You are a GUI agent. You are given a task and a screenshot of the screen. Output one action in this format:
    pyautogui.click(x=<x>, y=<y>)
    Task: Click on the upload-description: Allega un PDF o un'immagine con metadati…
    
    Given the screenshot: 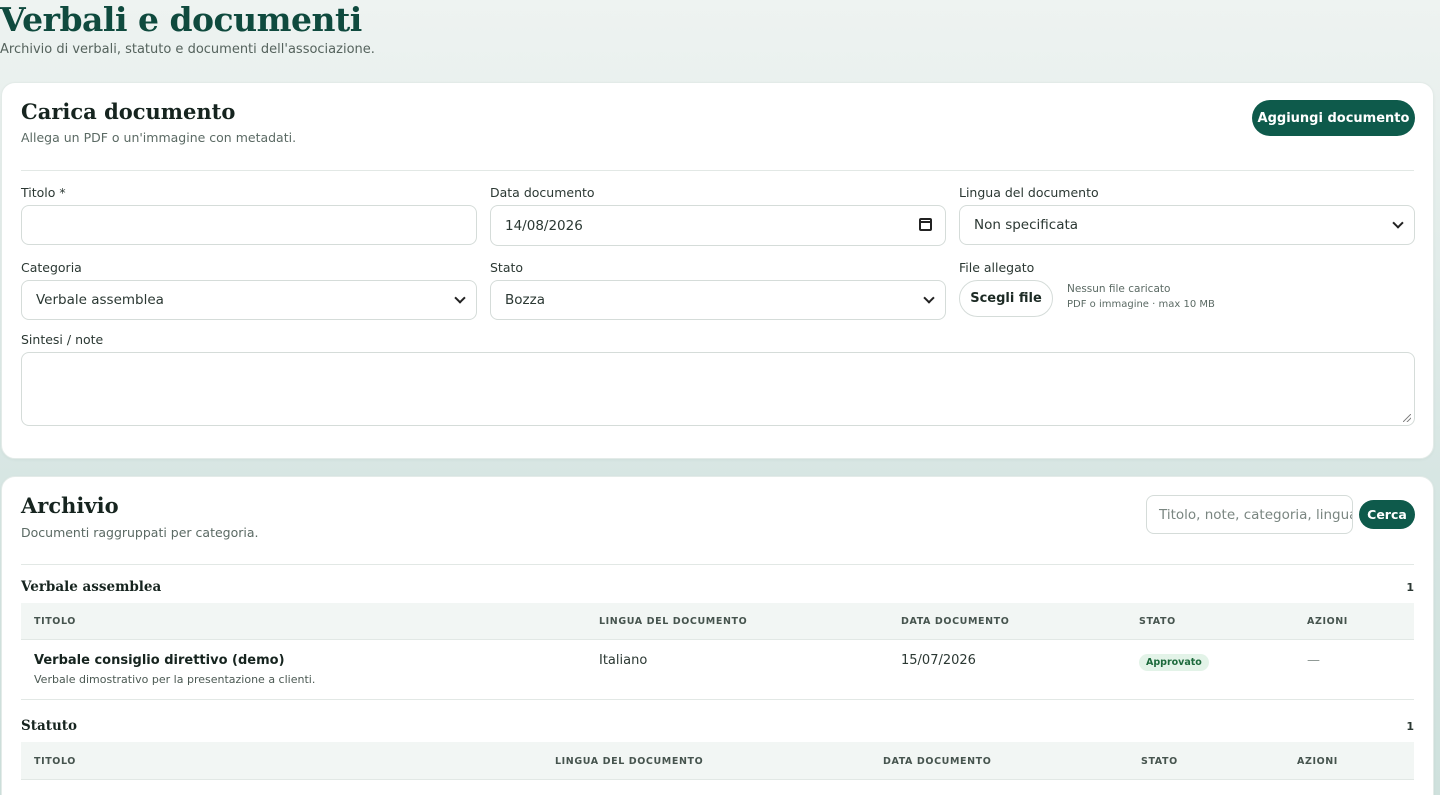 What is the action you would take?
    pyautogui.click(x=159, y=137)
    